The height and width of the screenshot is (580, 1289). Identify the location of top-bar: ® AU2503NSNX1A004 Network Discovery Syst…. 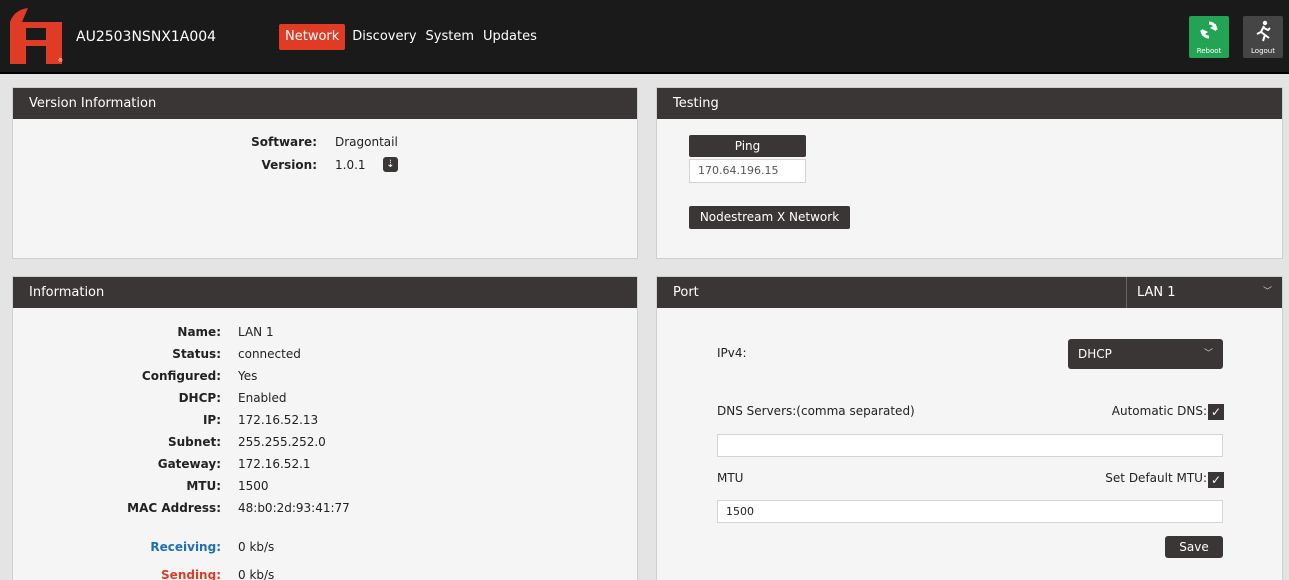
(644, 36).